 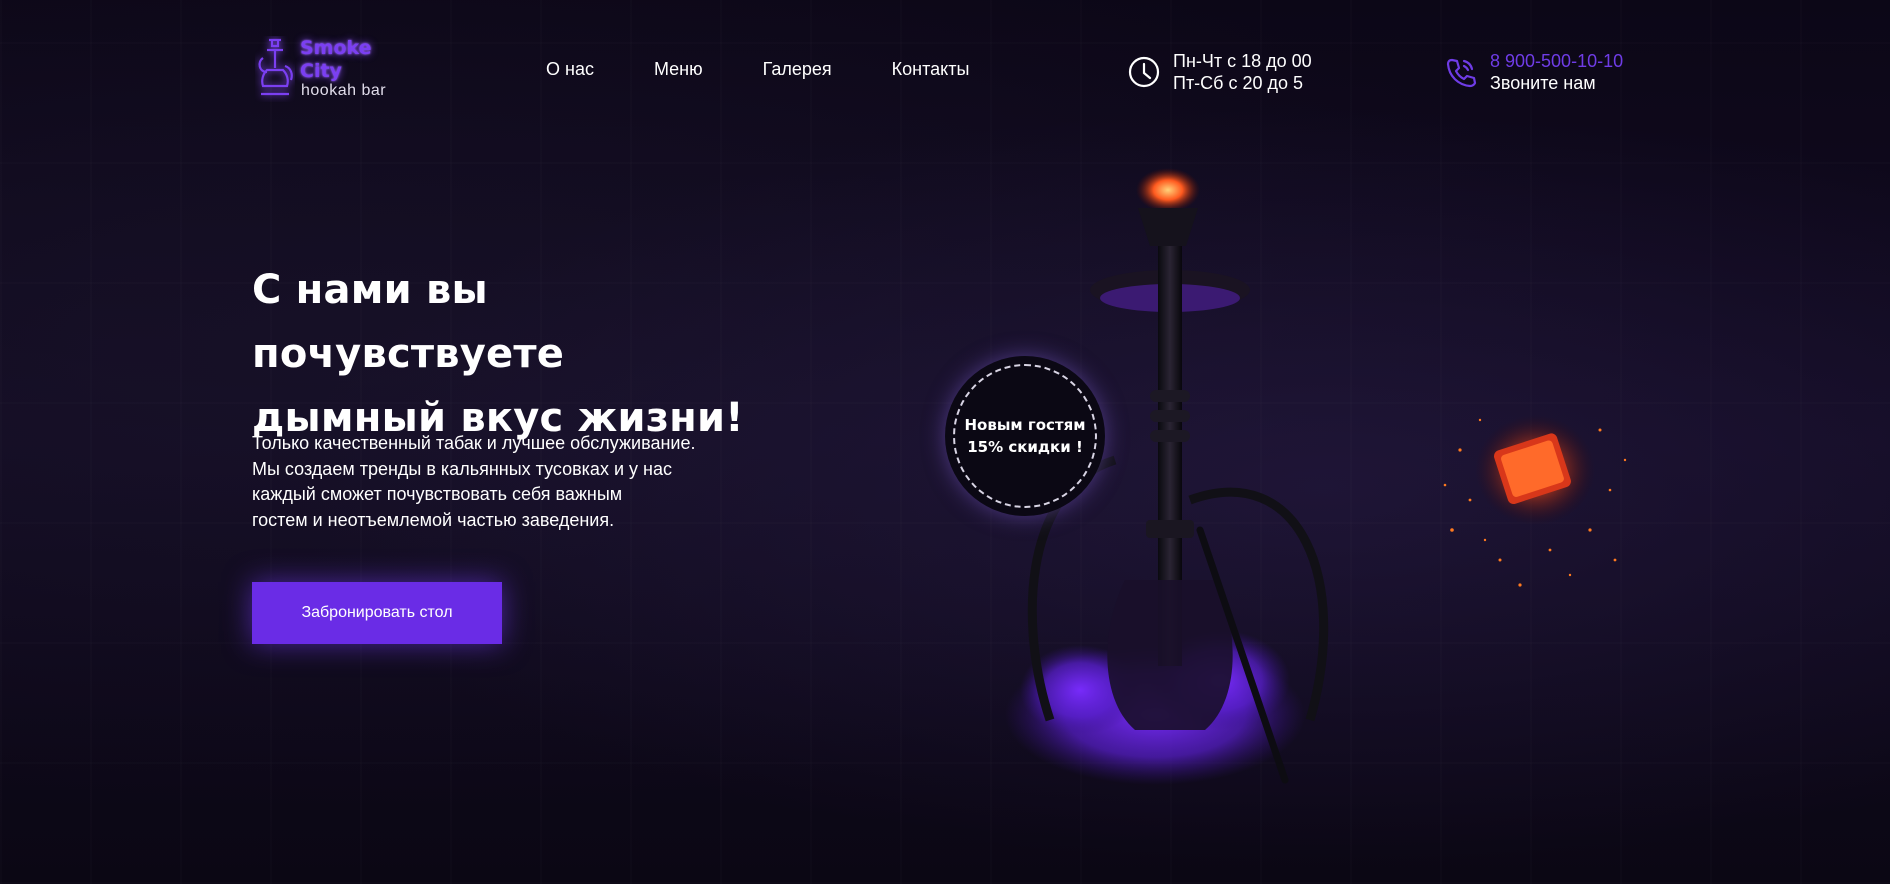 I want to click on hookah-logo-icon, so click(x=275, y=67).